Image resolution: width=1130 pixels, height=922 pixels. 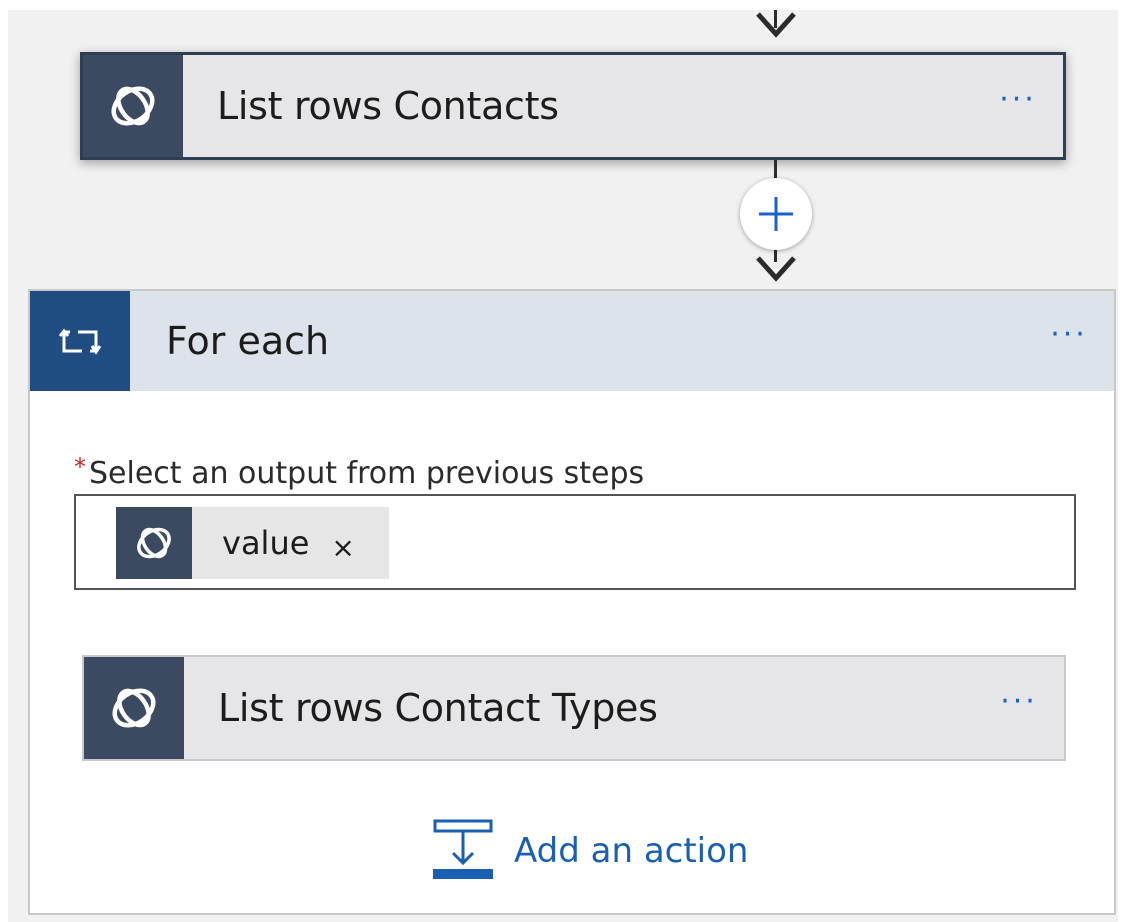 I want to click on output-select-field: value ×, so click(x=575, y=542).